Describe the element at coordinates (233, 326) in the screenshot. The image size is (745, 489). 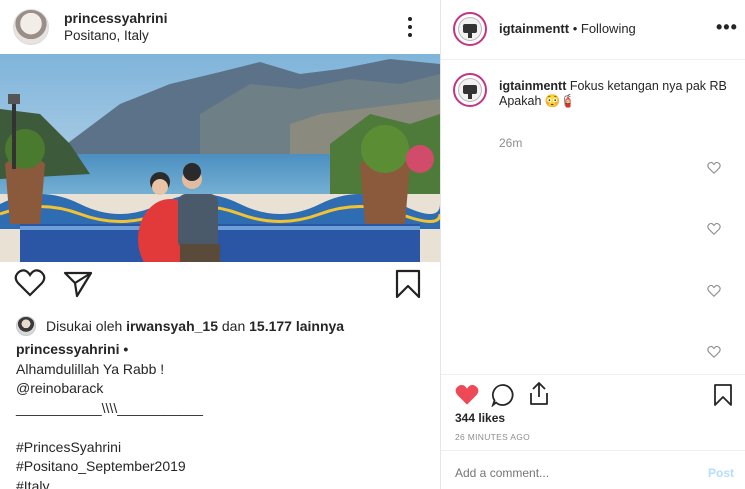
I see `liked-by-joiner: dan` at that location.